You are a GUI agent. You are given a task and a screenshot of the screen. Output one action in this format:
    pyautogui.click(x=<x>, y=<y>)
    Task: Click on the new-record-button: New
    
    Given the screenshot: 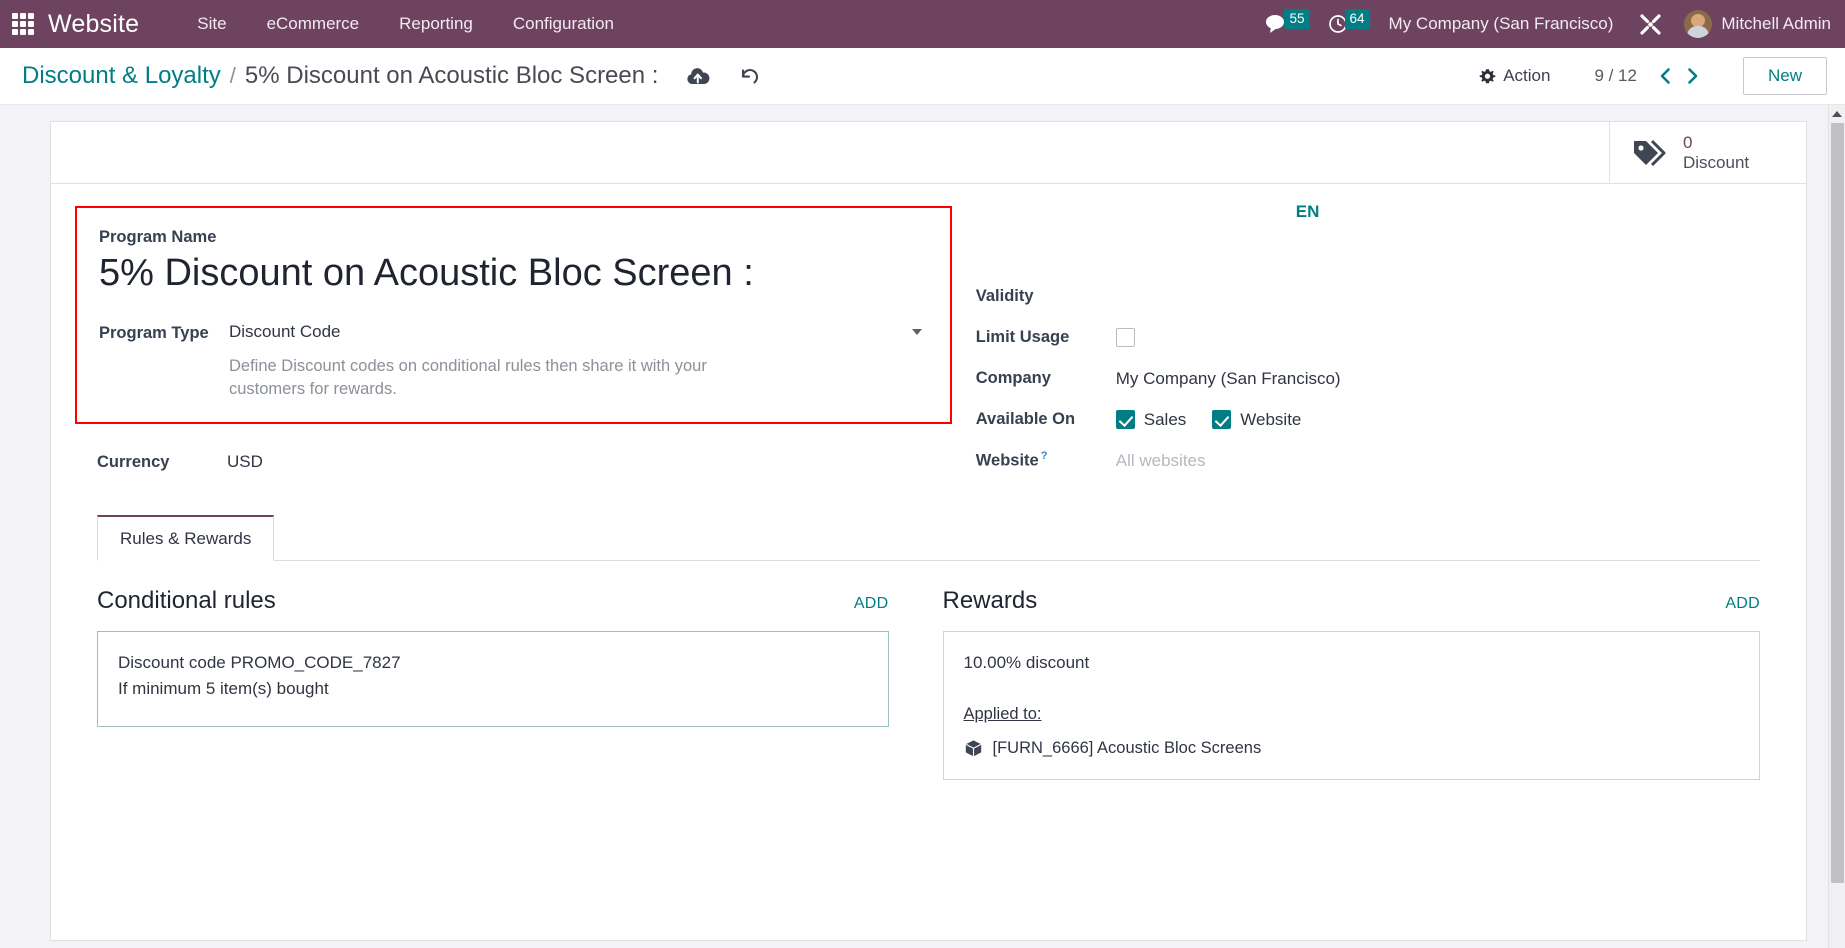 What is the action you would take?
    pyautogui.click(x=1784, y=76)
    